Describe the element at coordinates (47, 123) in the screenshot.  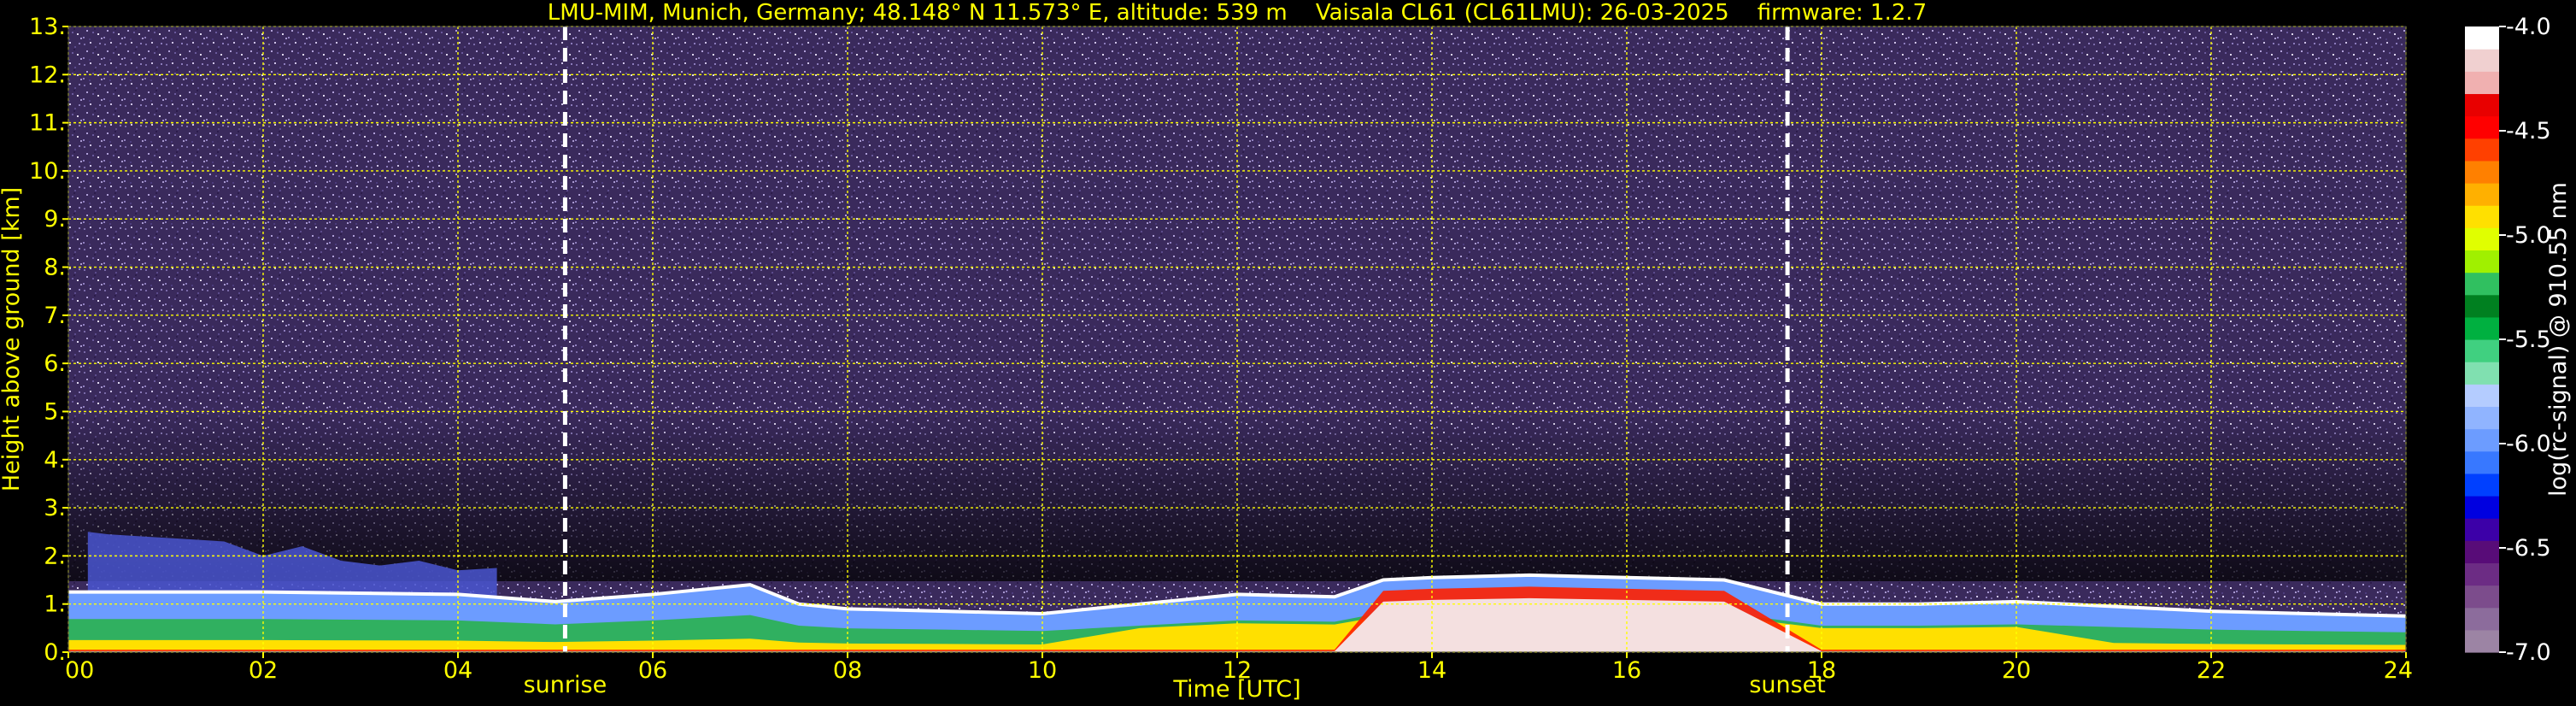
I see `y-tick-label: 11.` at that location.